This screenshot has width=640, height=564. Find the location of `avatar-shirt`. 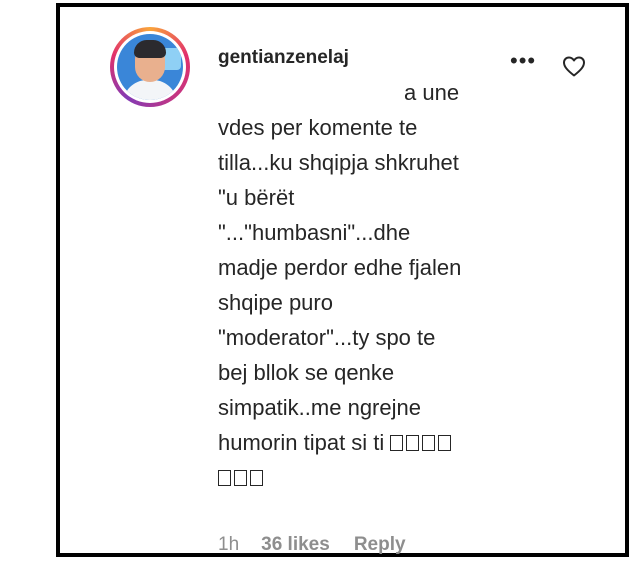

avatar-shirt is located at coordinates (150, 90).